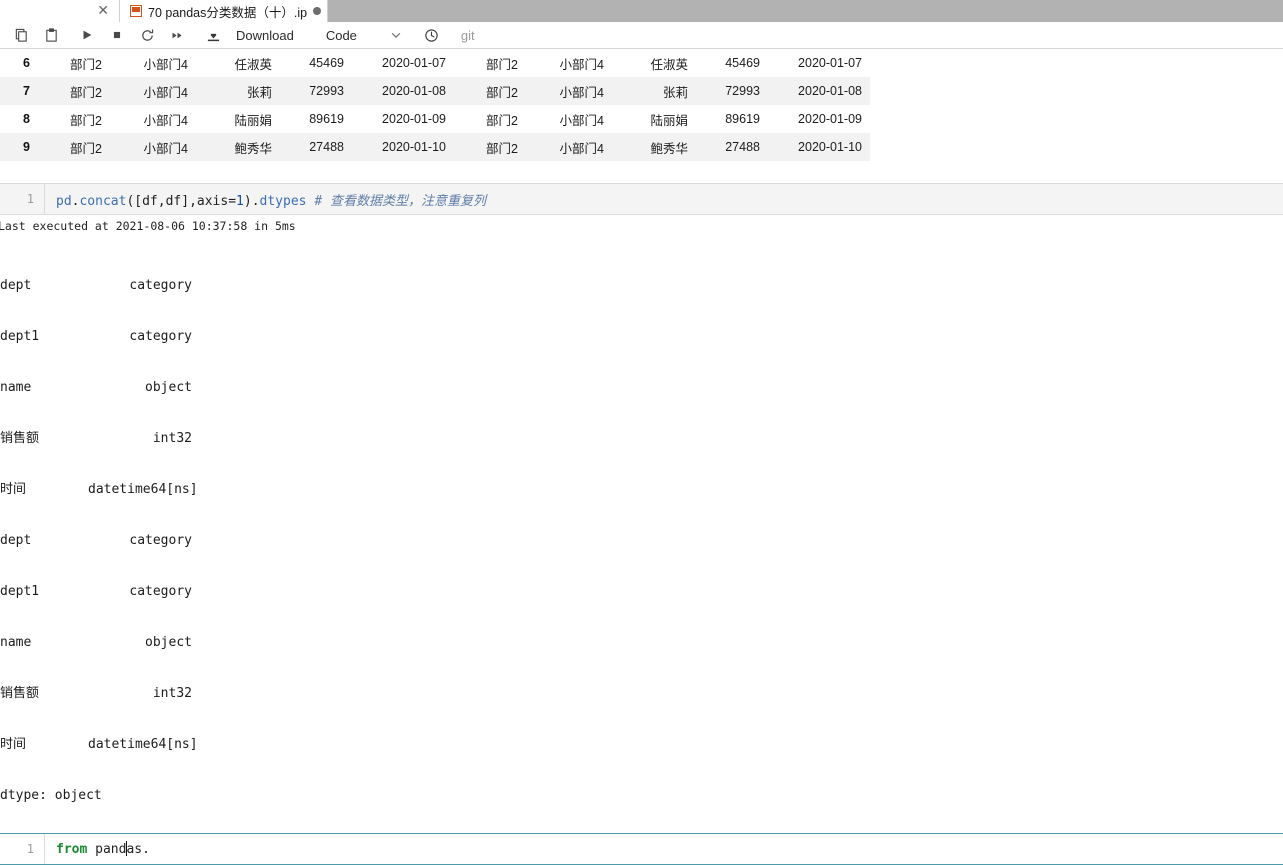 Image resolution: width=1283 pixels, height=865 pixels. I want to click on run-cell-button, so click(87, 35).